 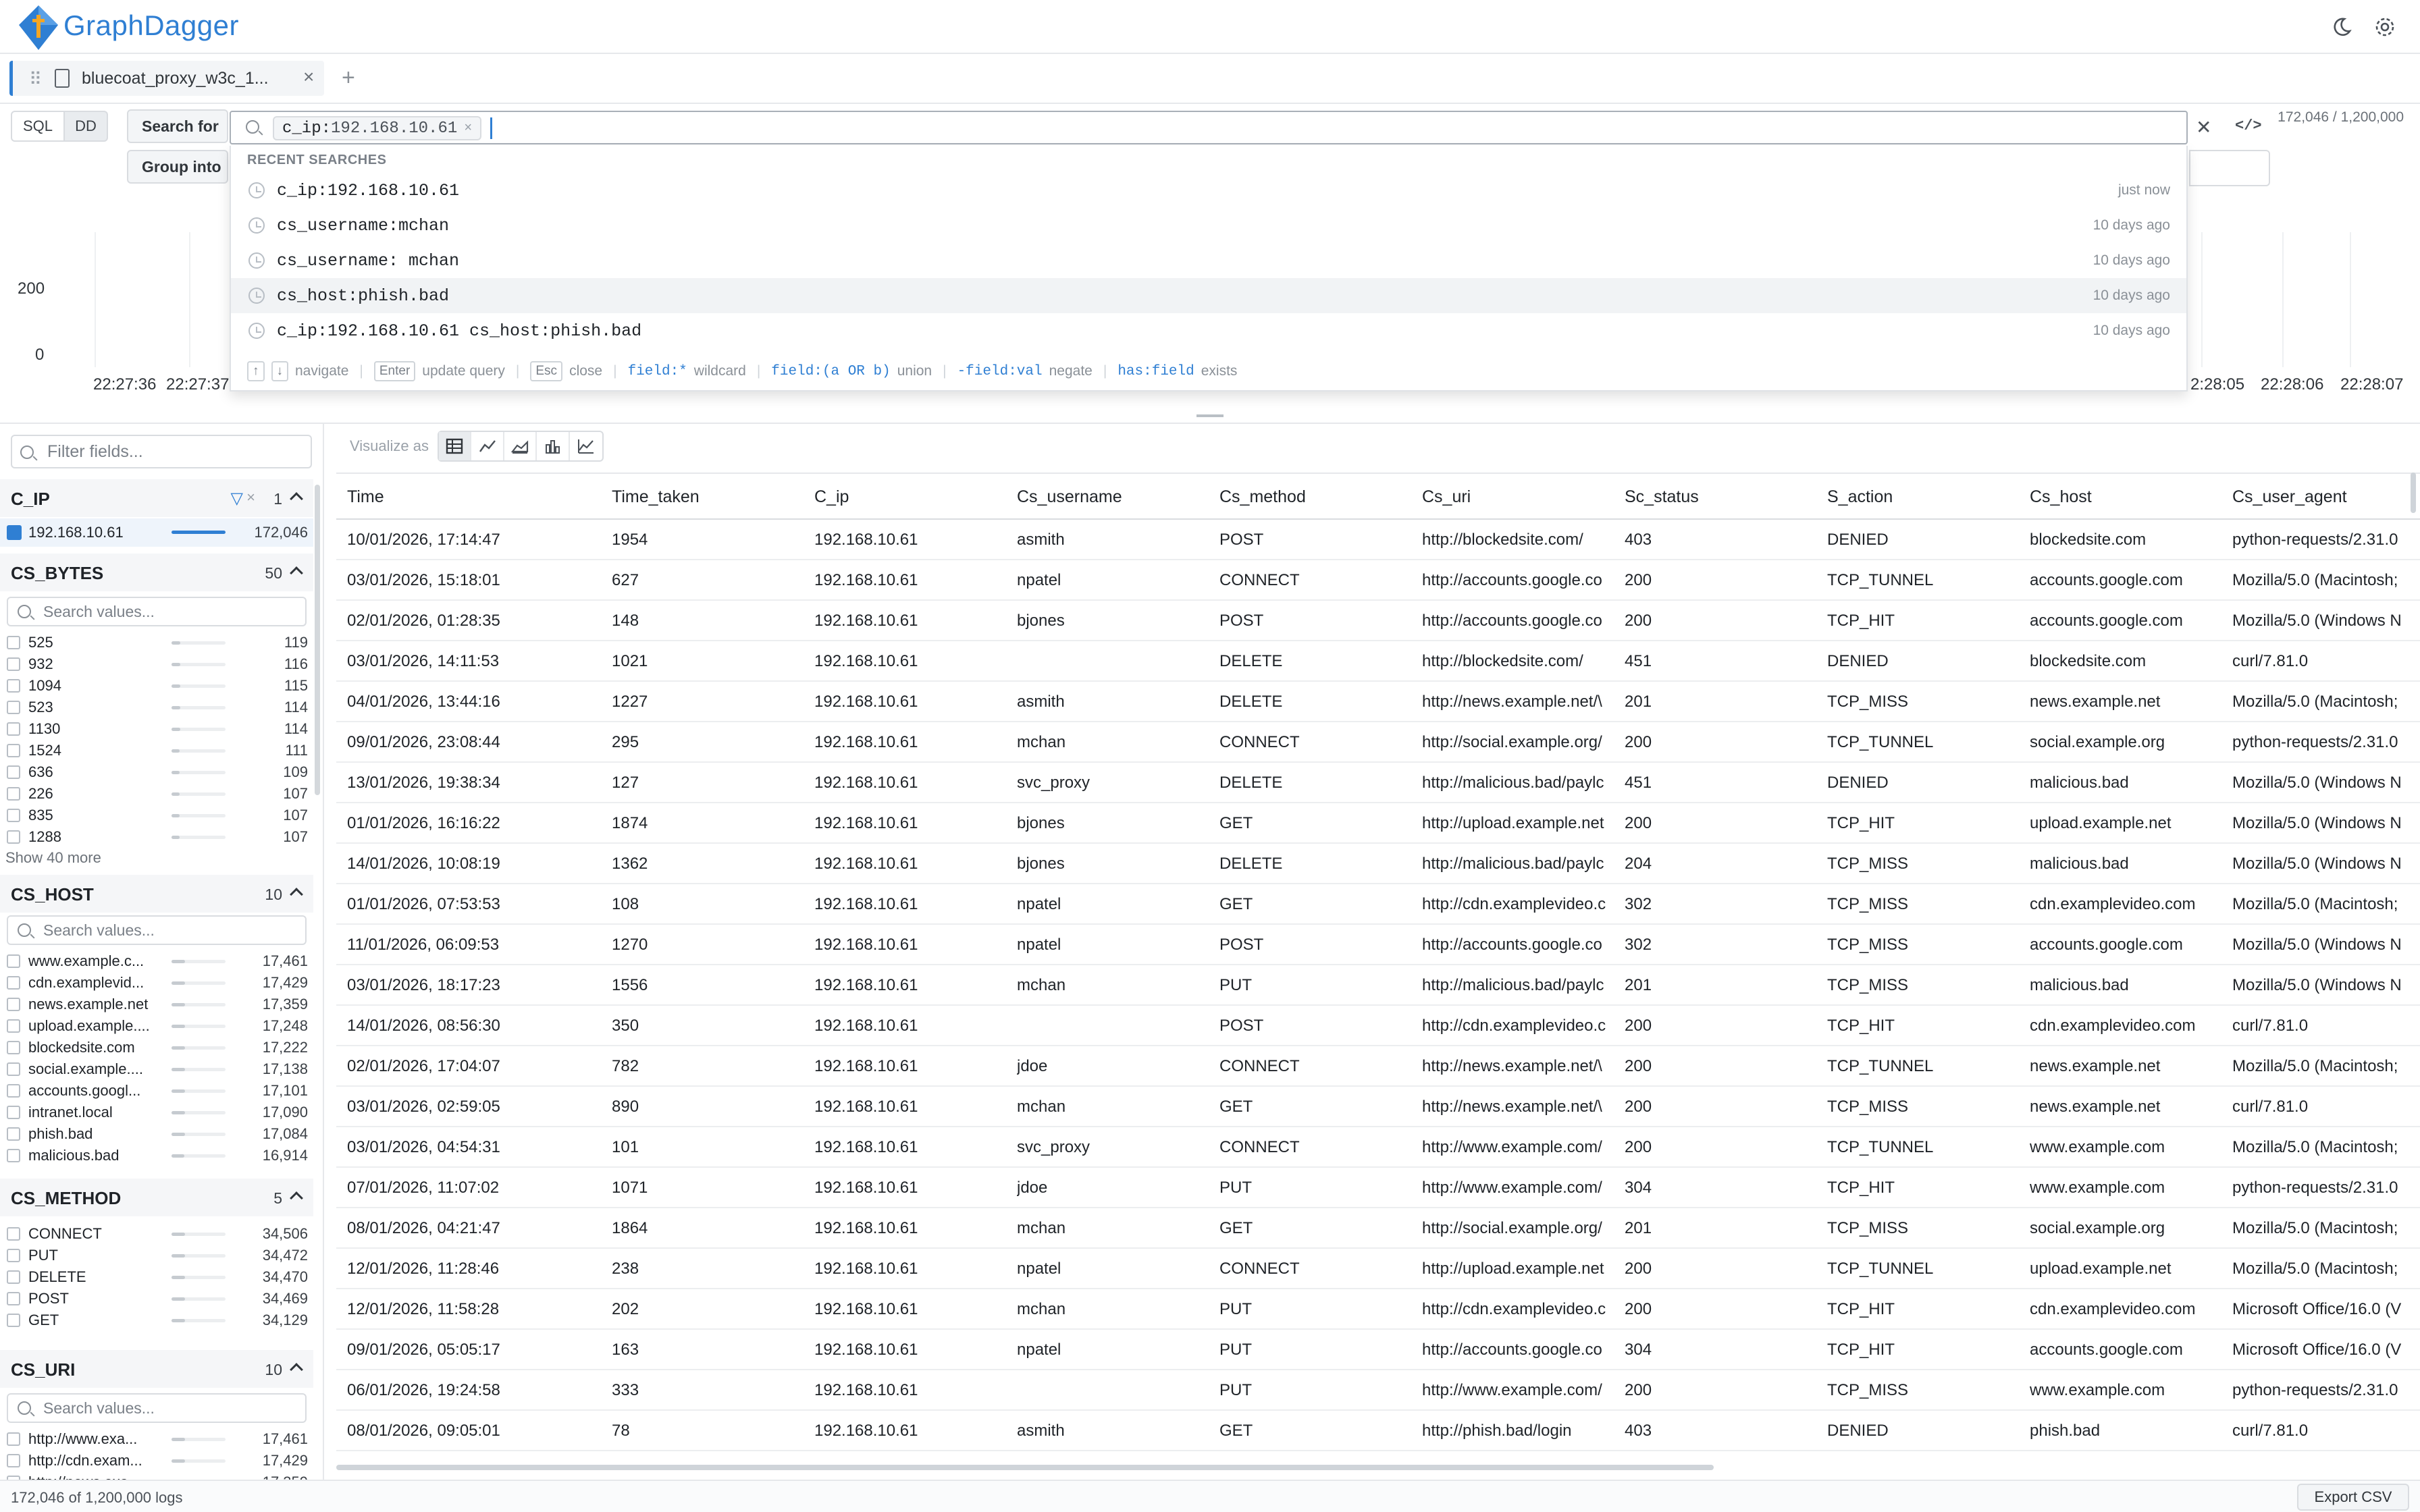 What do you see at coordinates (1860, 497) in the screenshot?
I see `column-header-s-action: S_action` at bounding box center [1860, 497].